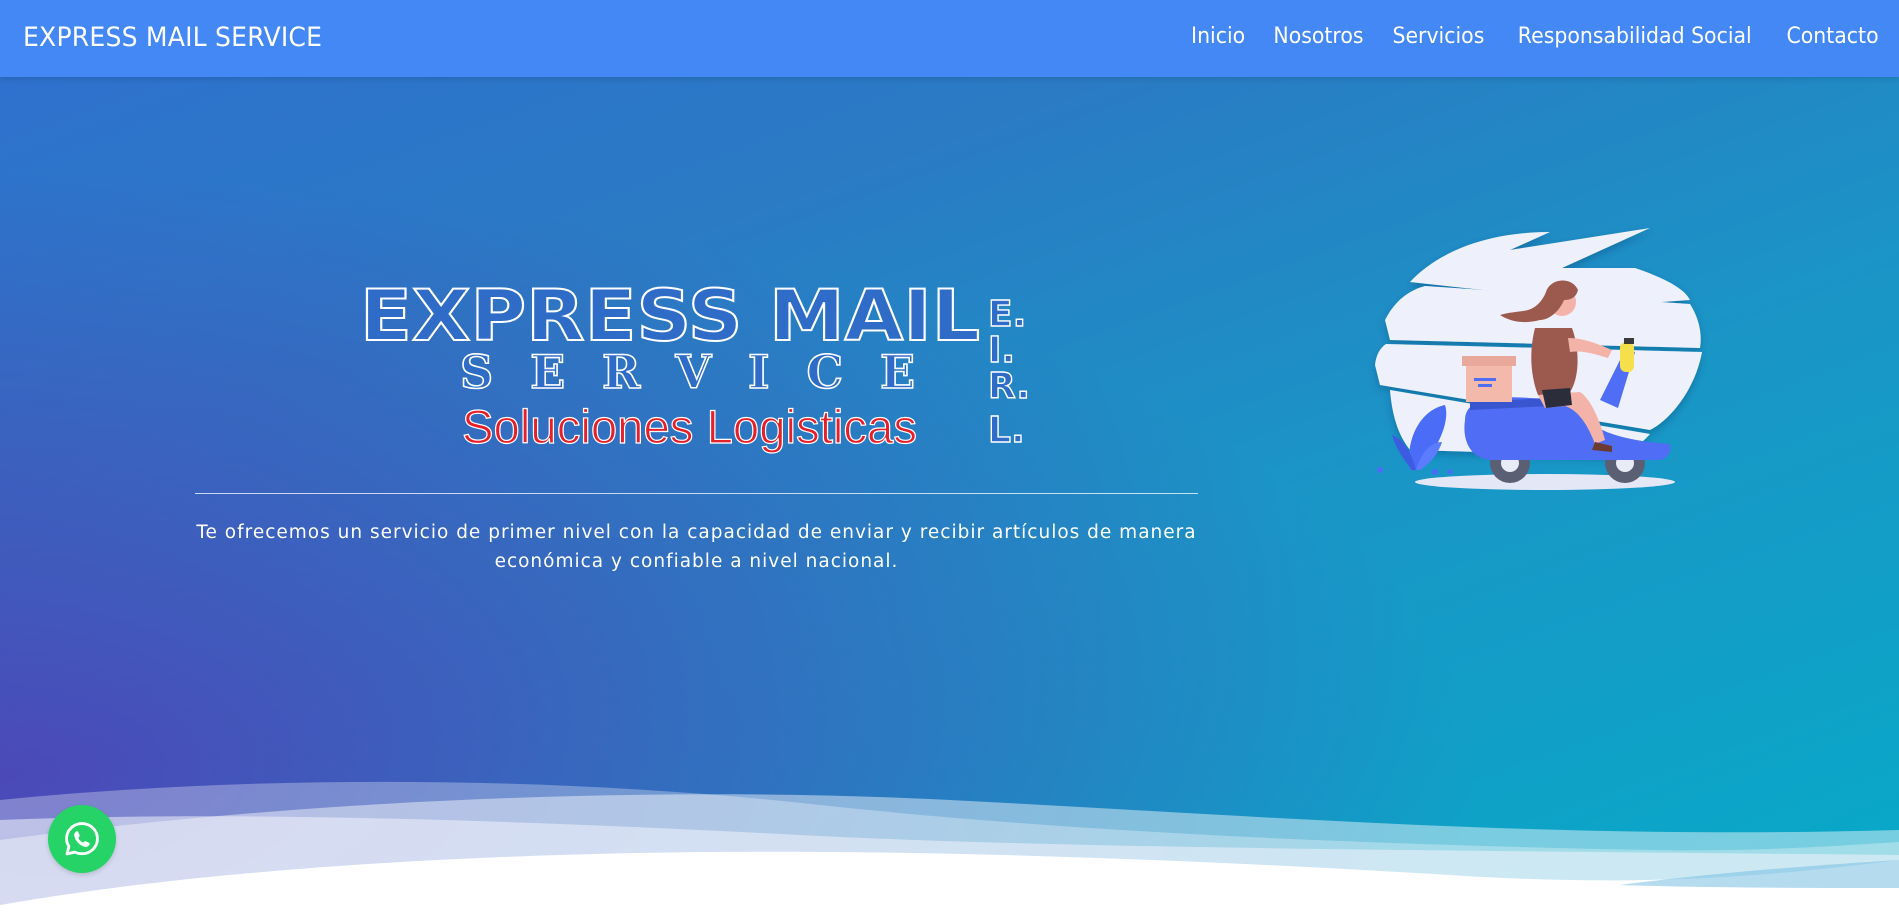 The width and height of the screenshot is (1899, 913). Describe the element at coordinates (1218, 36) in the screenshot. I see `nav-link-inicio: Inicio` at that location.